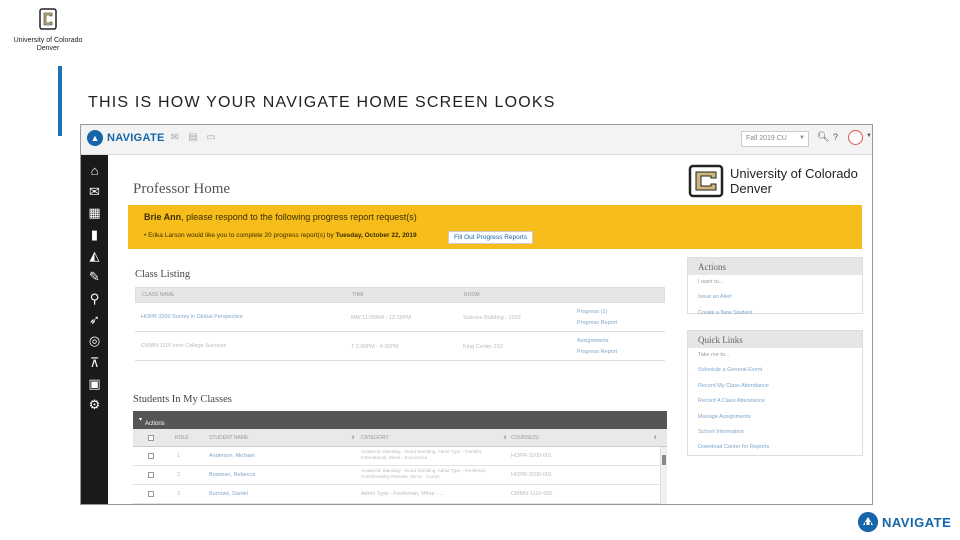 Image resolution: width=960 pixels, height=540 pixels. What do you see at coordinates (94, 256) in the screenshot?
I see `chart-icon: ◭` at bounding box center [94, 256].